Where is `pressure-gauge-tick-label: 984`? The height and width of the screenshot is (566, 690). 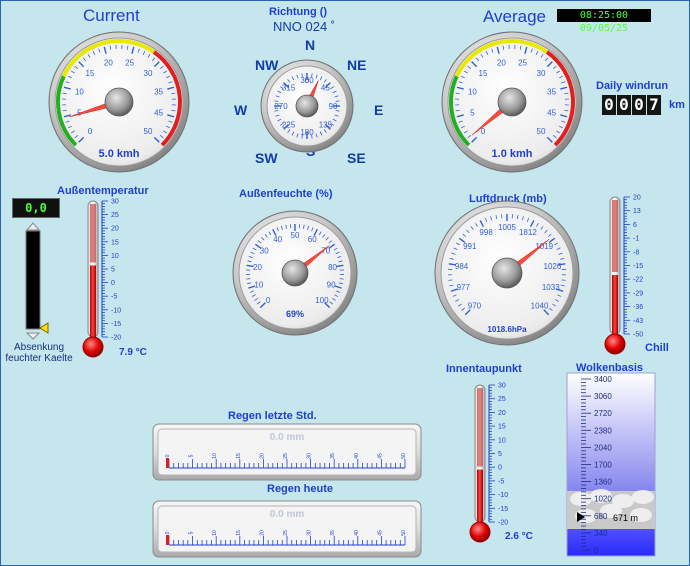
pressure-gauge-tick-label: 984 is located at coordinates (462, 266).